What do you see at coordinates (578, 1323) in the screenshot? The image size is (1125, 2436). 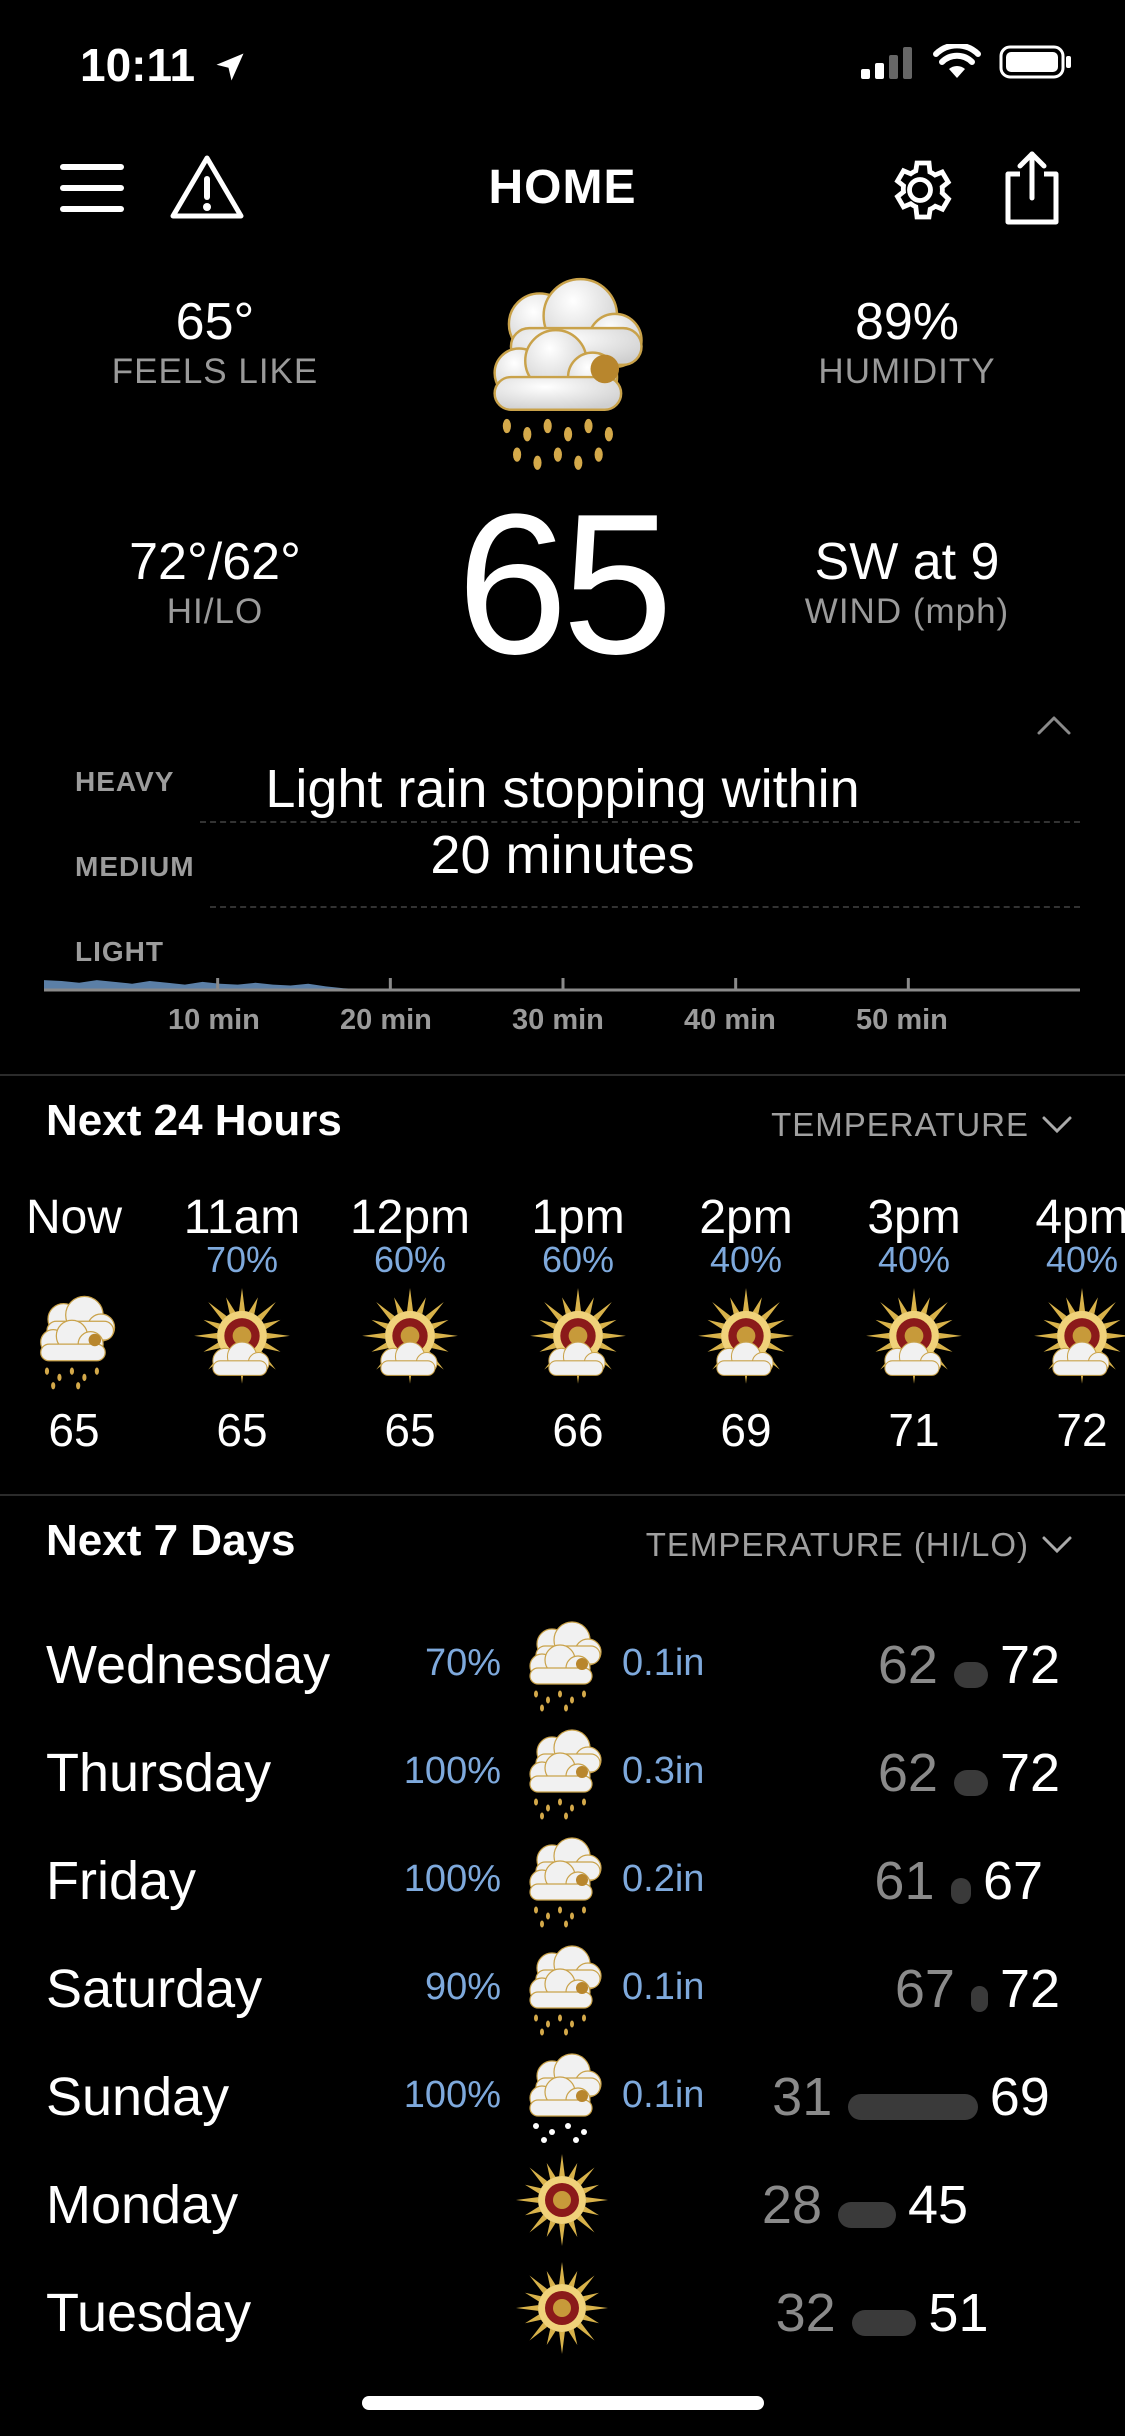 I see `hourly-item: 1pm 60% 66` at bounding box center [578, 1323].